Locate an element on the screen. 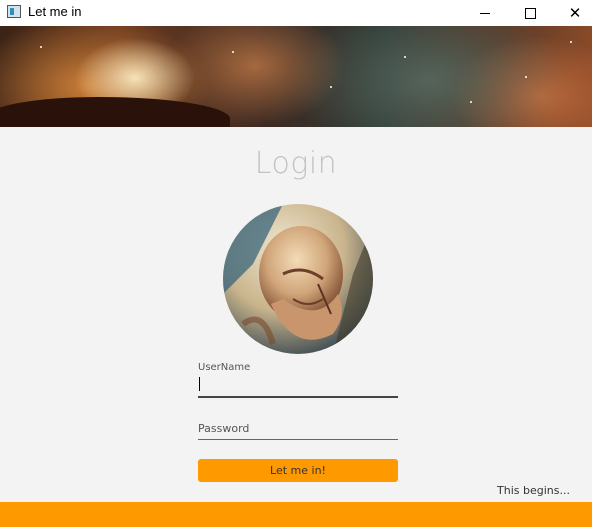 Image resolution: width=592 pixels, height=527 pixels. login-heading: Login is located at coordinates (296, 163).